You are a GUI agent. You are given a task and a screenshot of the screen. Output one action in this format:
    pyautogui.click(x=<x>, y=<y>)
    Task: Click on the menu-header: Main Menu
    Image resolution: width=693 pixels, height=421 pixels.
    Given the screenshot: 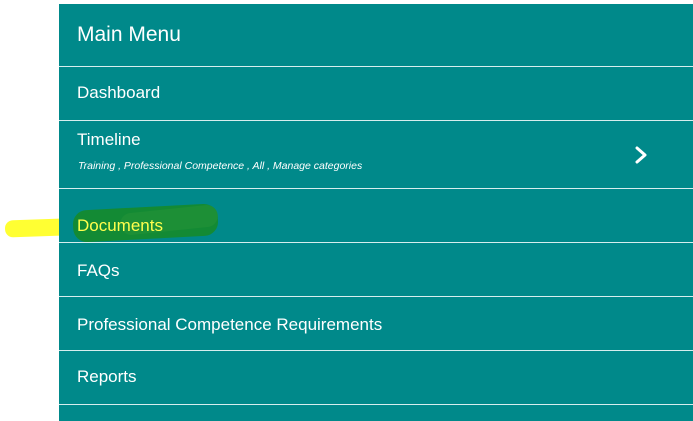 What is the action you would take?
    pyautogui.click(x=376, y=35)
    